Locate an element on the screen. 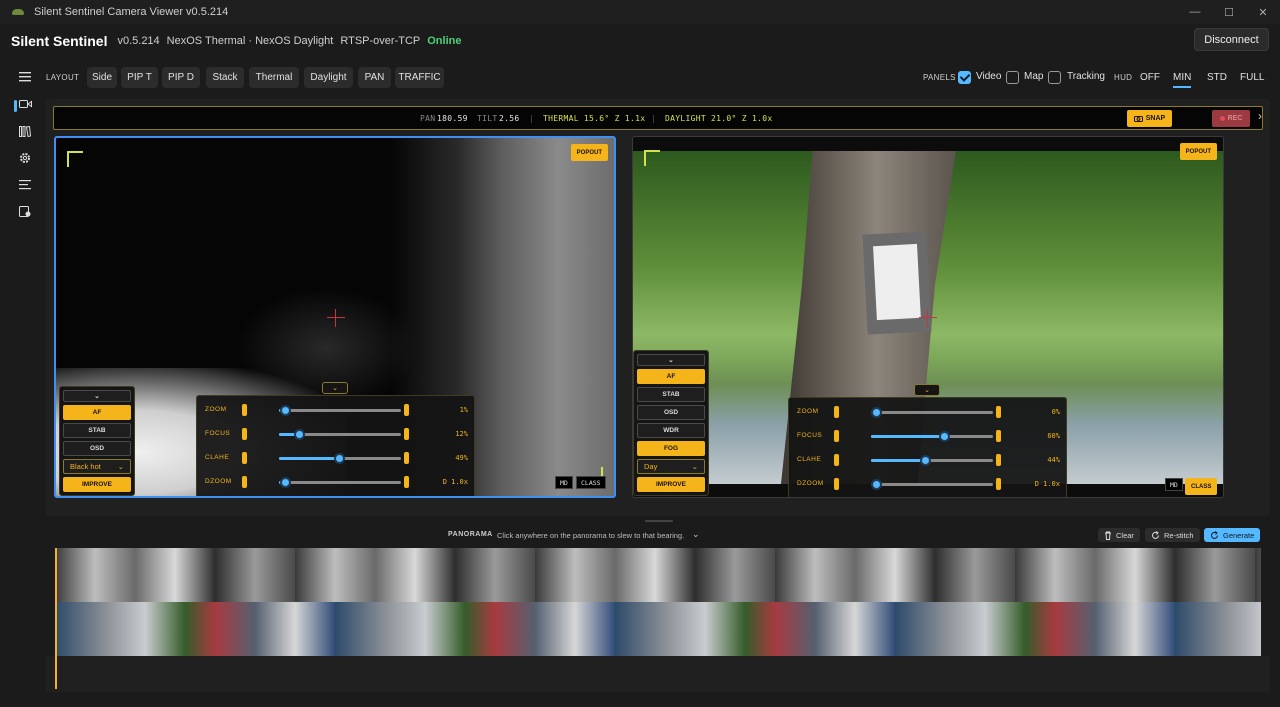 The height and width of the screenshot is (707, 1280). thermal-palette-select: Black hot ⌄ is located at coordinates (97, 466).